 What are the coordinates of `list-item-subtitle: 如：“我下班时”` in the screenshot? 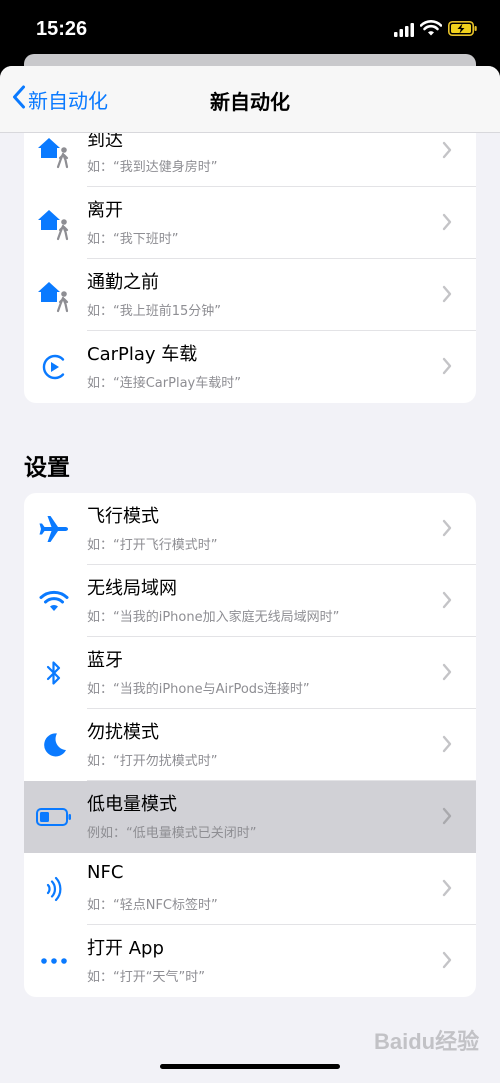 It's located at (133, 239).